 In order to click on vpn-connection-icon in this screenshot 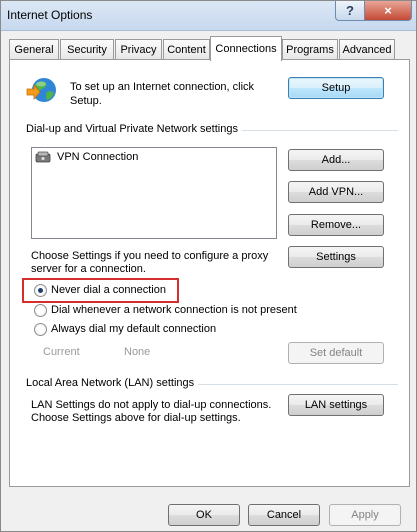, I will do `click(43, 157)`.